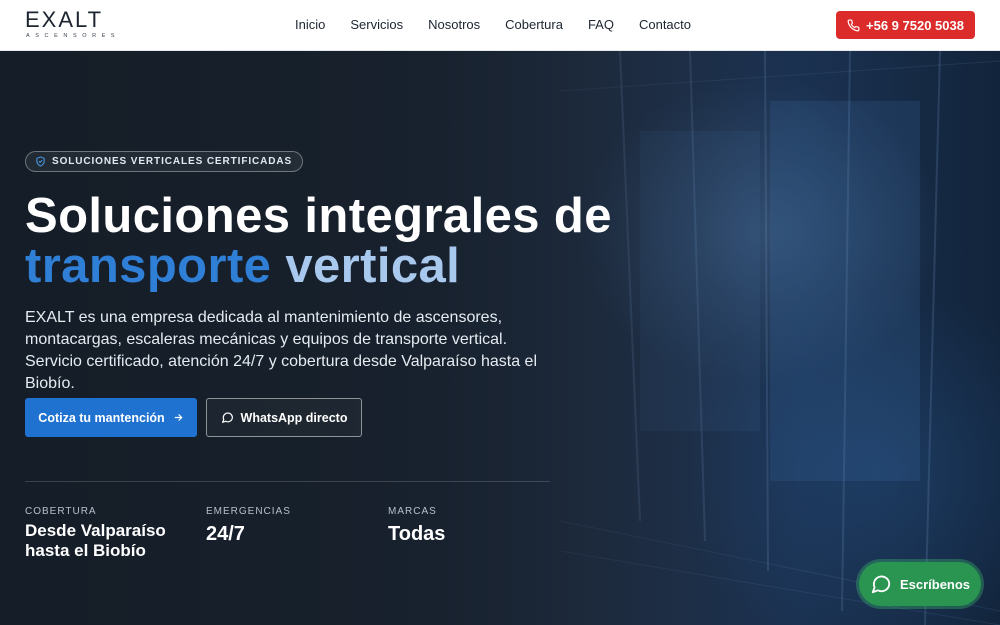 This screenshot has width=1000, height=625. Describe the element at coordinates (73, 36) in the screenshot. I see `logo-subtitle: ASCENSORES` at that location.